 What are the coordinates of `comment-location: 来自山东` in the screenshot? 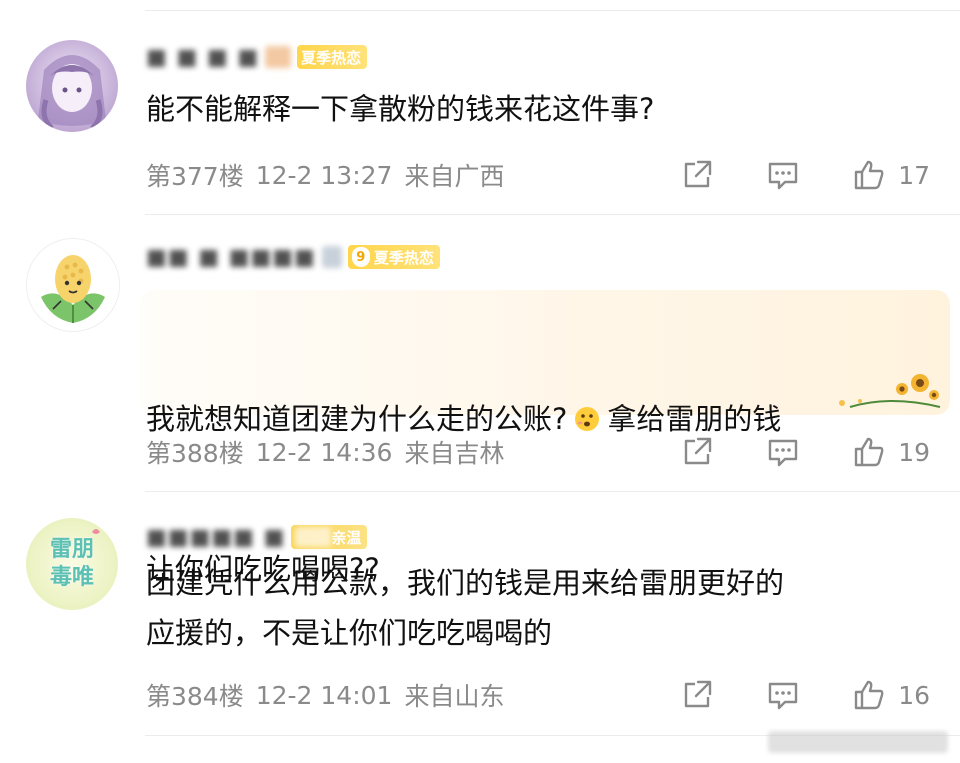 It's located at (454, 696).